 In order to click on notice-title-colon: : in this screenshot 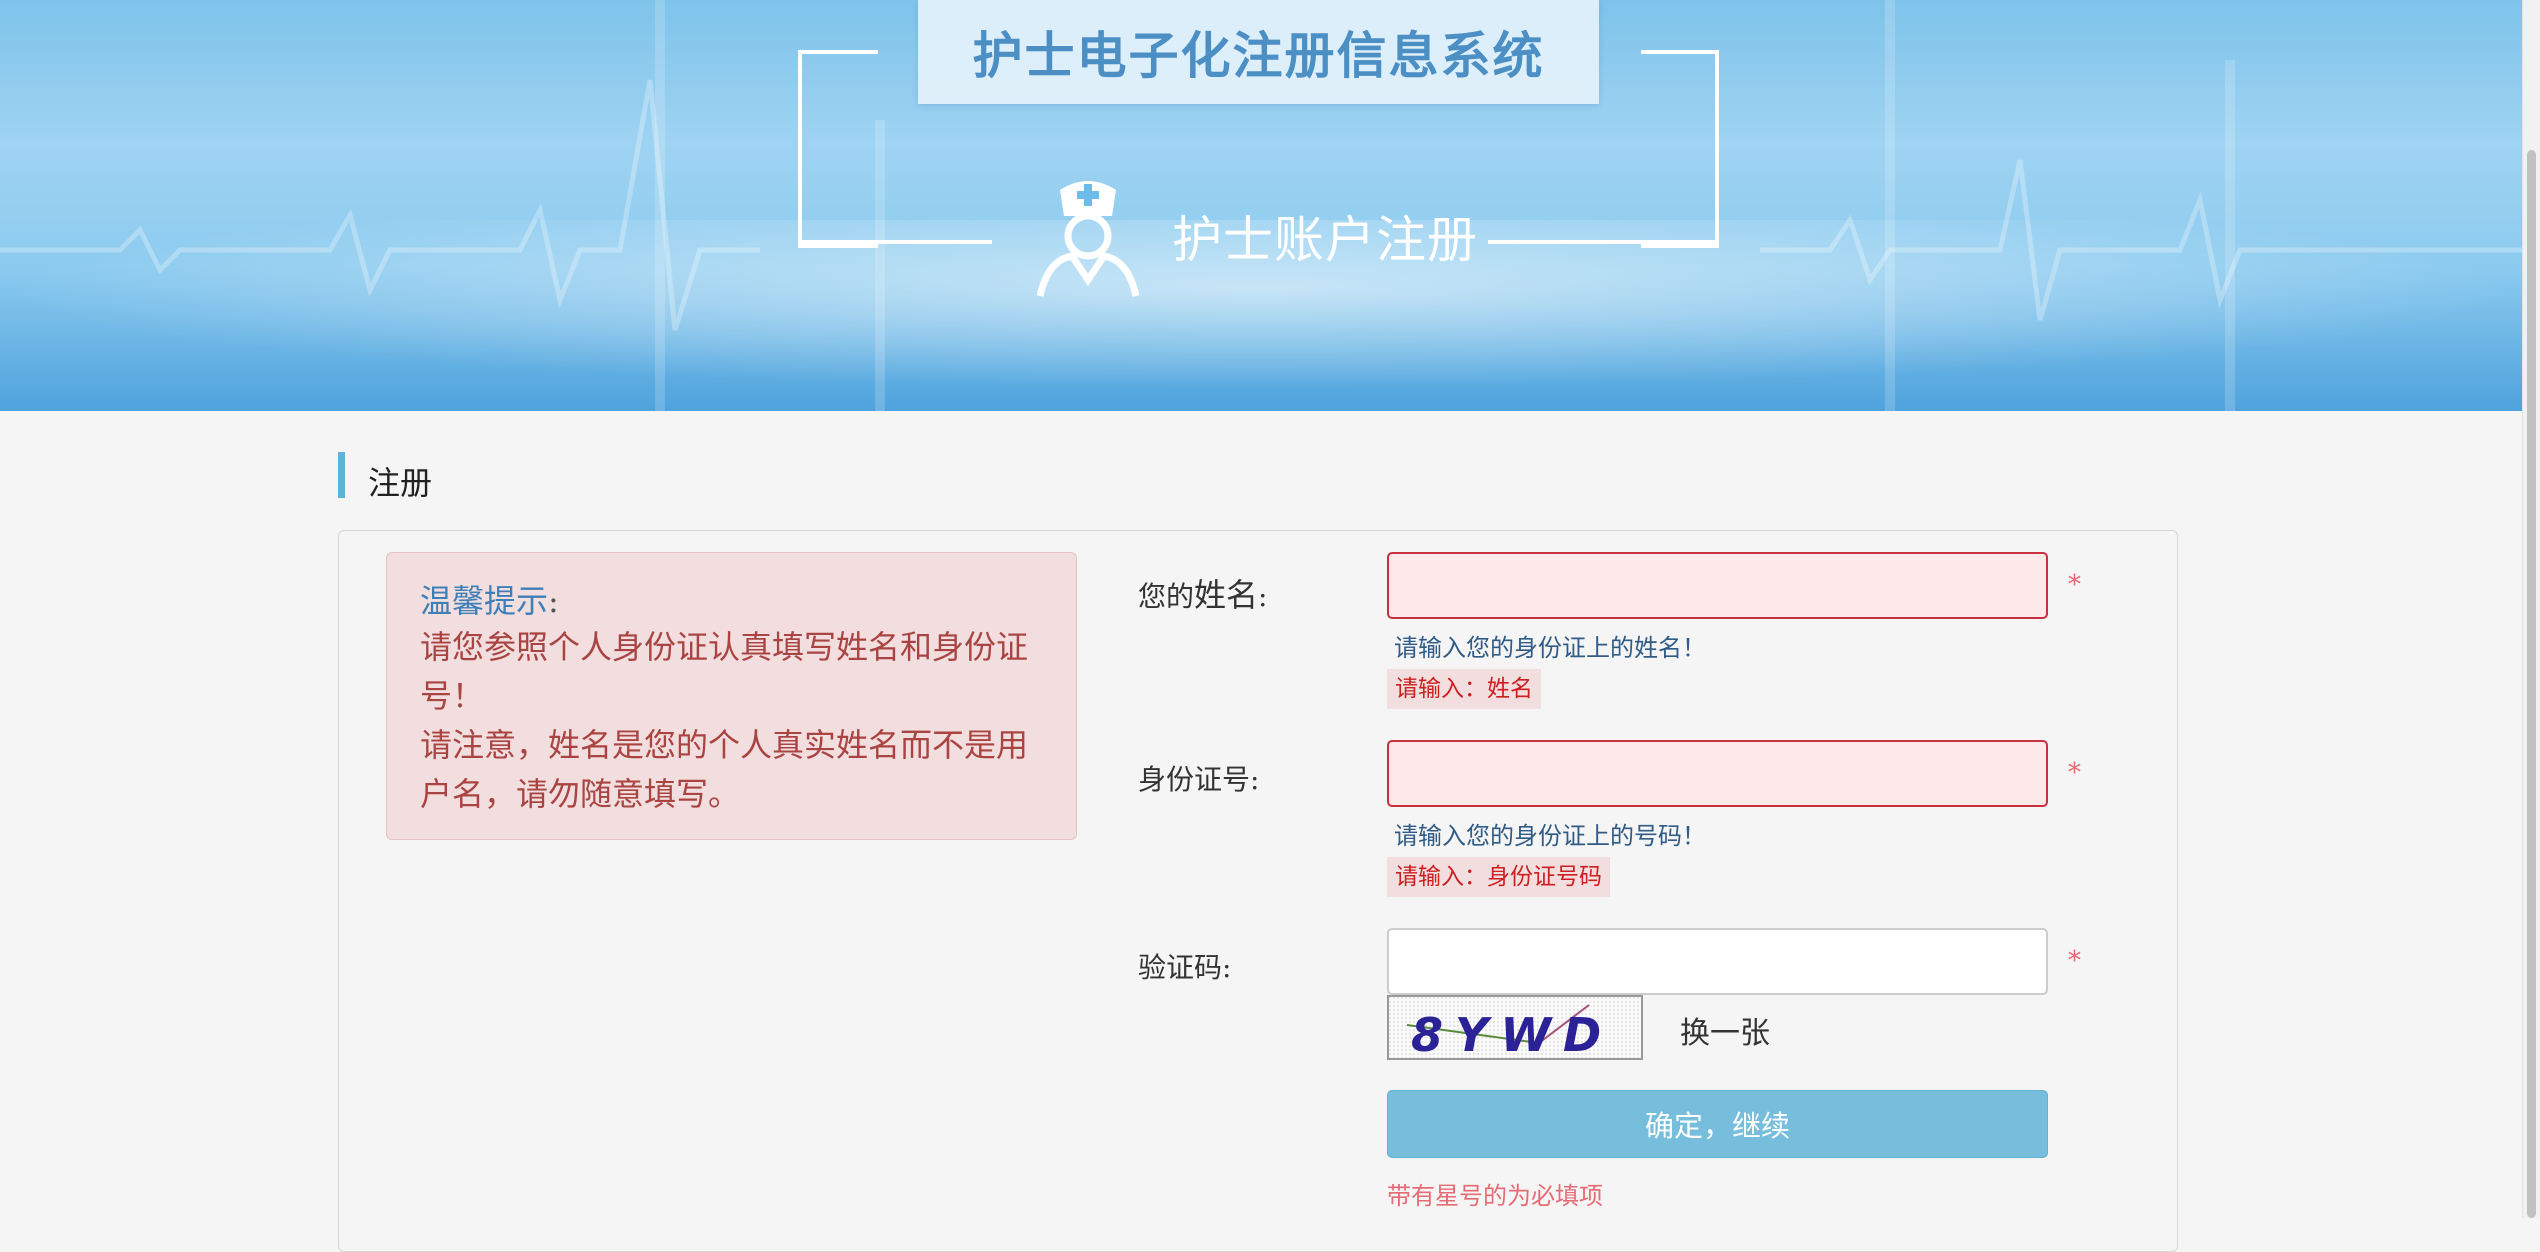, I will do `click(553, 601)`.